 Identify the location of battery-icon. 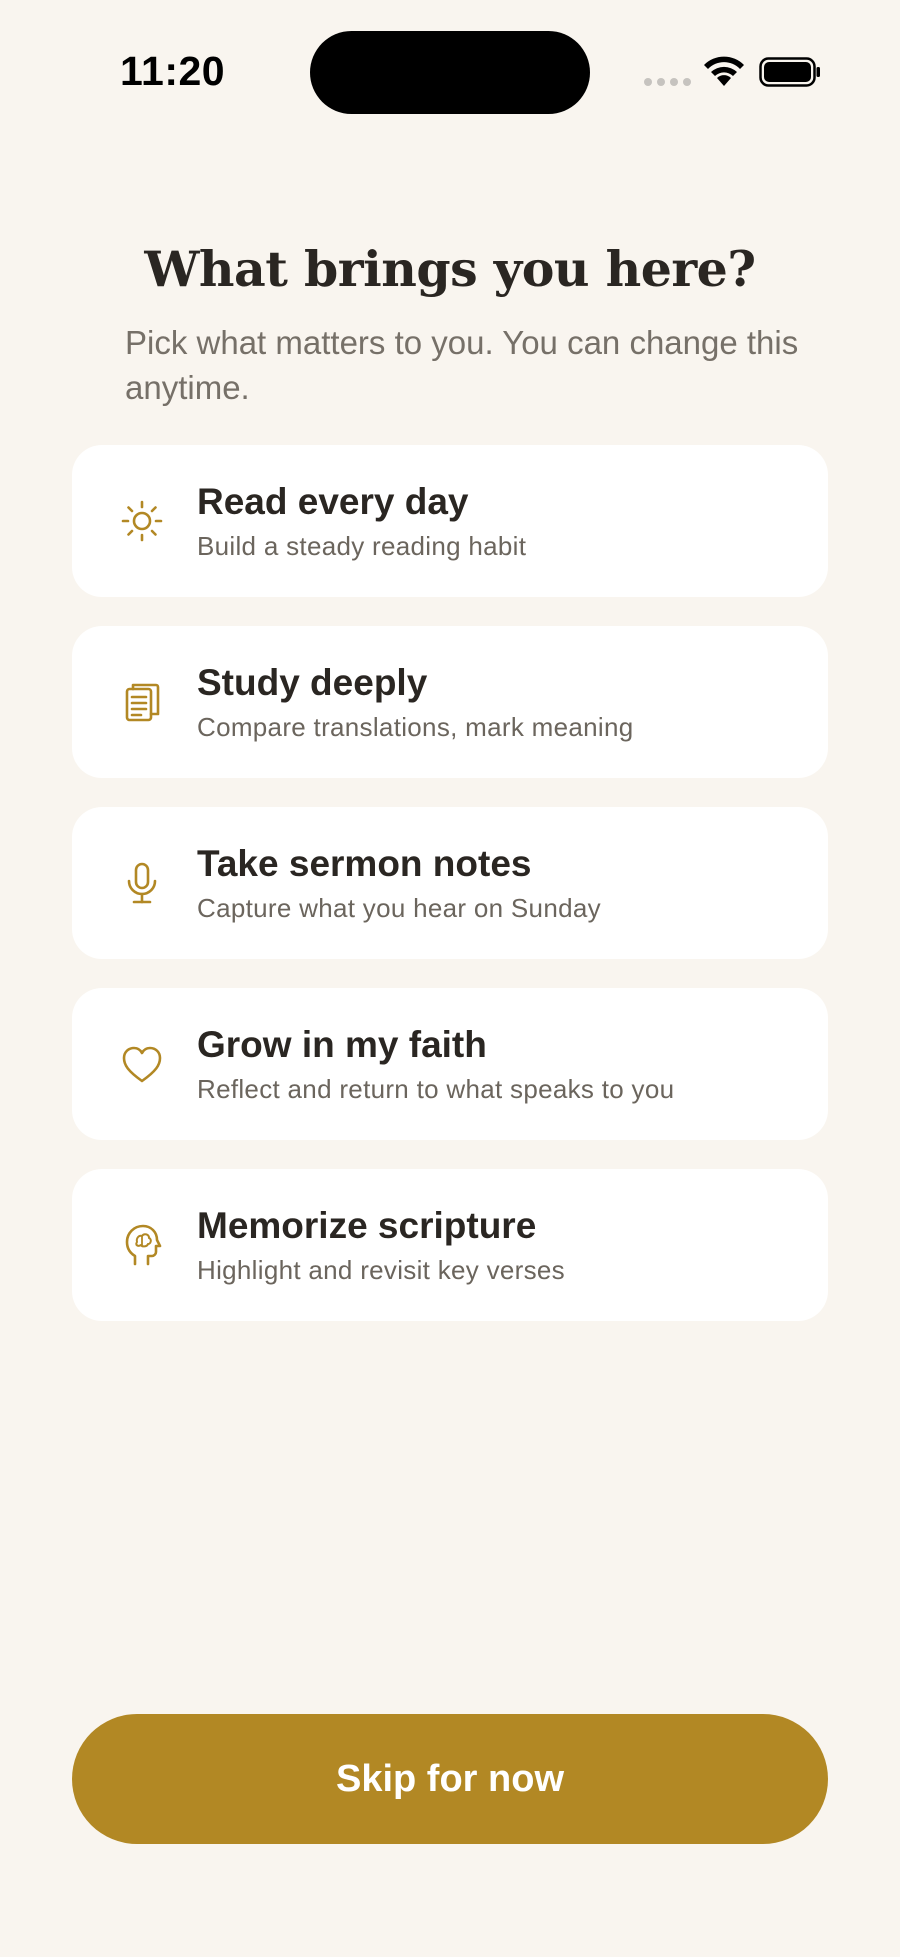
(789, 72).